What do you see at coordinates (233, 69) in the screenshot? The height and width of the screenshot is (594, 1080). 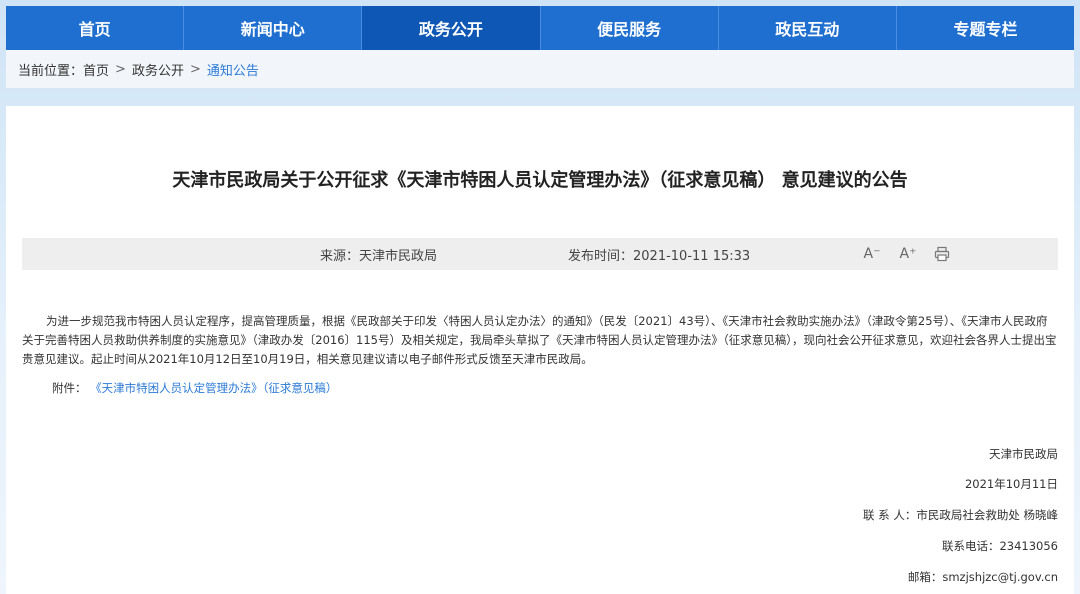 I see `breadcrumb-current: 通知公告` at bounding box center [233, 69].